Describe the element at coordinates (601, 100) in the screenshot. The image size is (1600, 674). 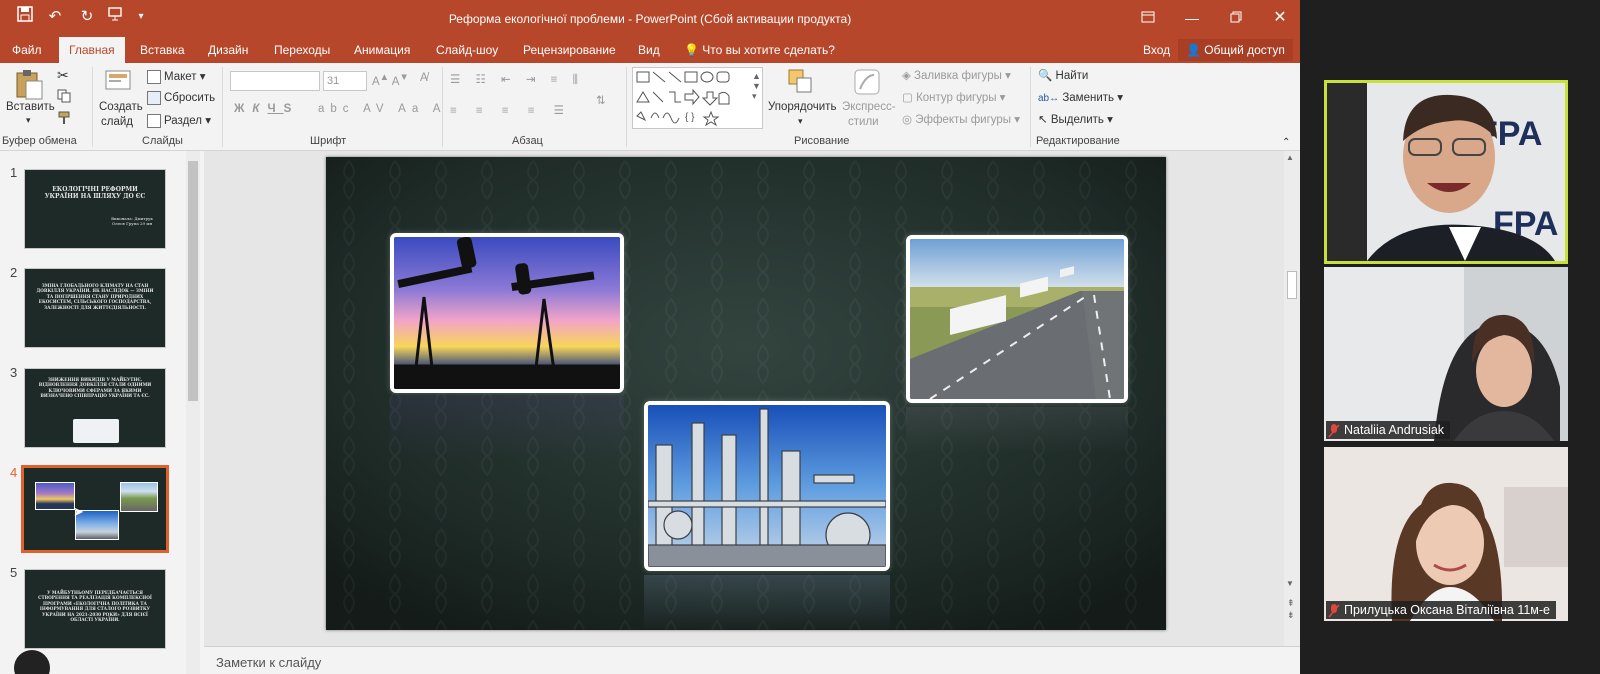
I see `text-direction-button: ⇅` at that location.